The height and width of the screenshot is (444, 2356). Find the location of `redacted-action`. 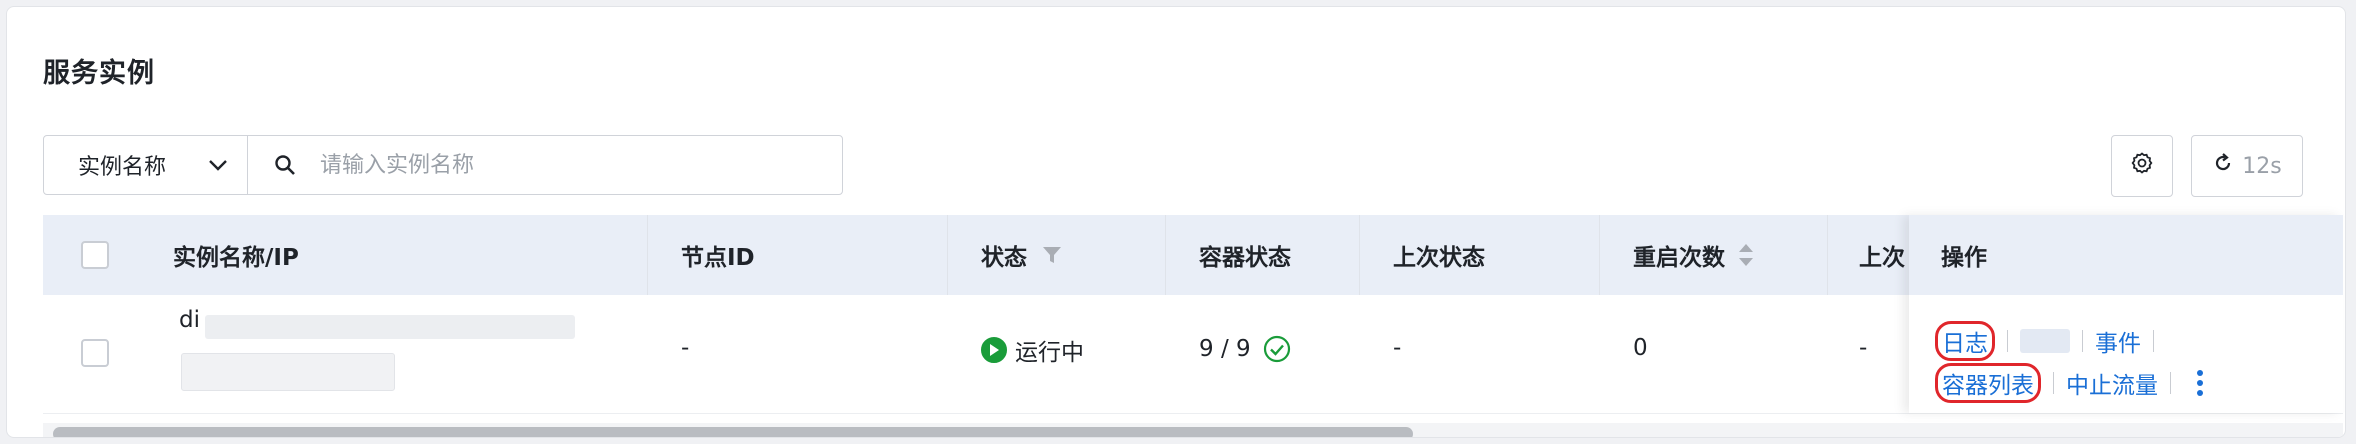

redacted-action is located at coordinates (2045, 341).